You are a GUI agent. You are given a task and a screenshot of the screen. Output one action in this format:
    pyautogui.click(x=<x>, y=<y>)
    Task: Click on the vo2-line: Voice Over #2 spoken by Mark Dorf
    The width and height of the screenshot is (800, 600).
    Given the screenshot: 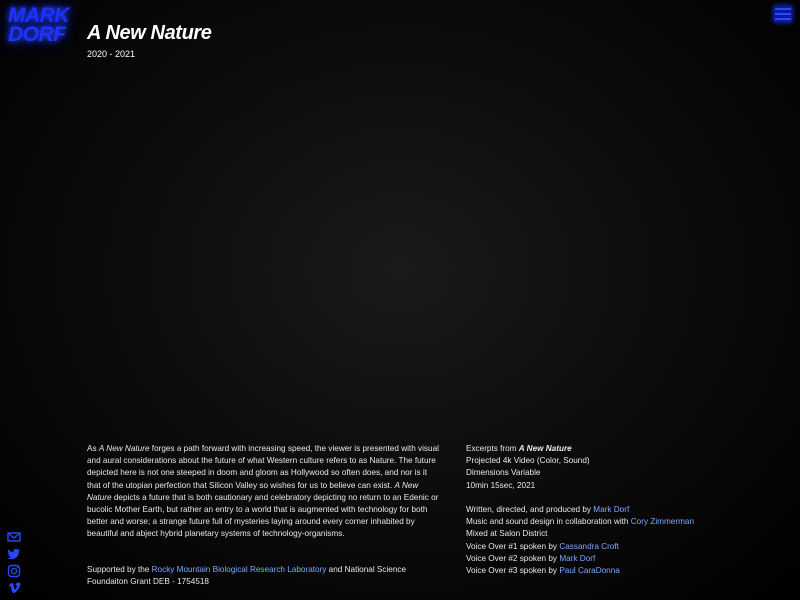 What is the action you would take?
    pyautogui.click(x=531, y=558)
    